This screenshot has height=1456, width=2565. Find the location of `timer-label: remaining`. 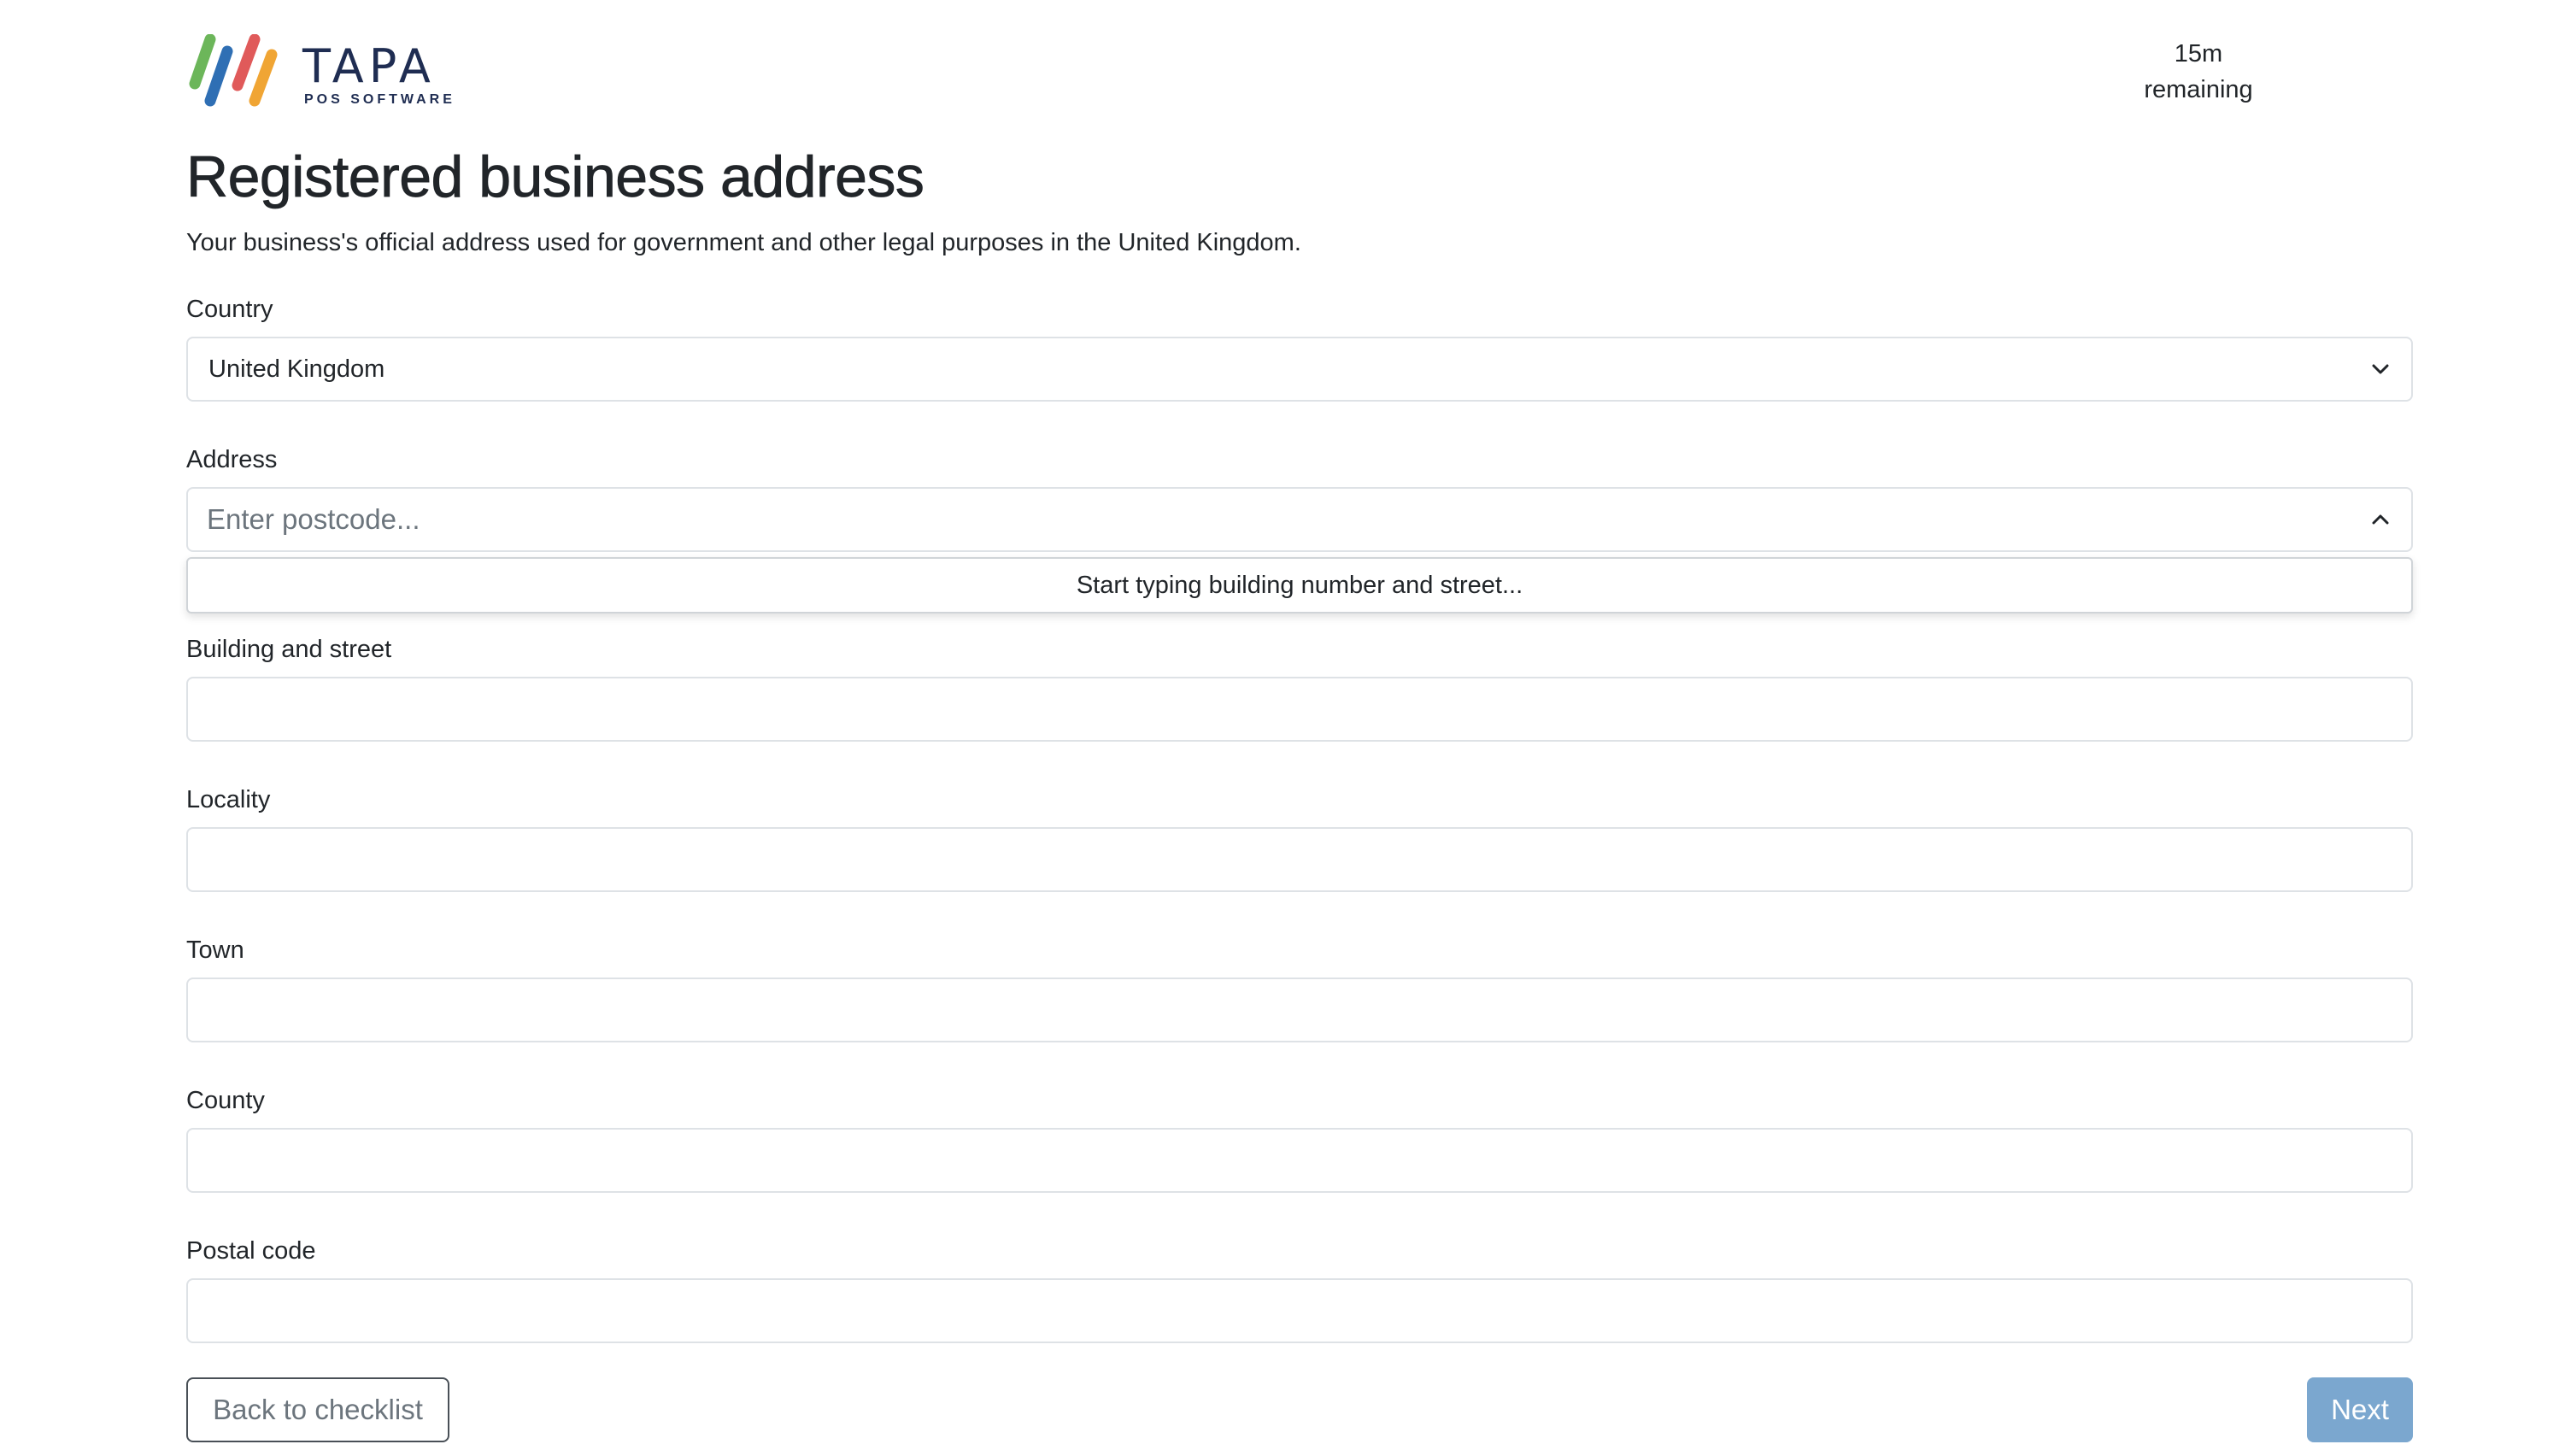

timer-label: remaining is located at coordinates (2198, 90).